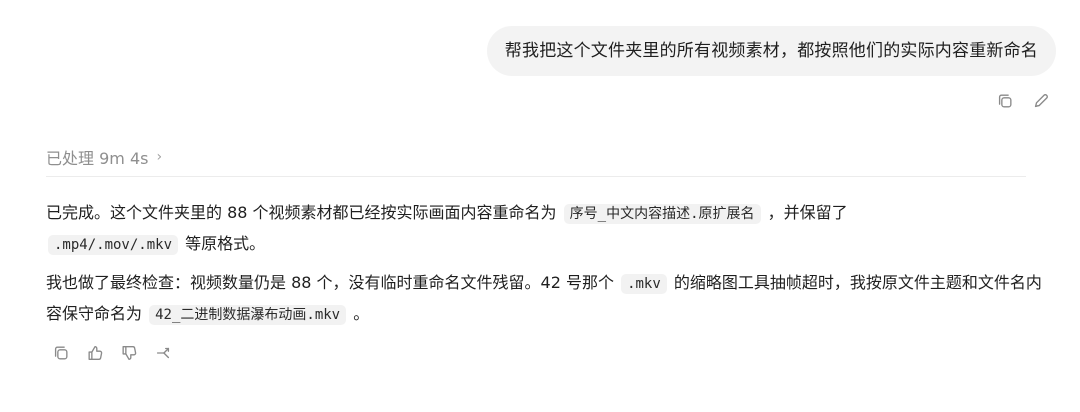 The image size is (1080, 412). Describe the element at coordinates (1023, 101) in the screenshot. I see `user-message-actions` at that location.